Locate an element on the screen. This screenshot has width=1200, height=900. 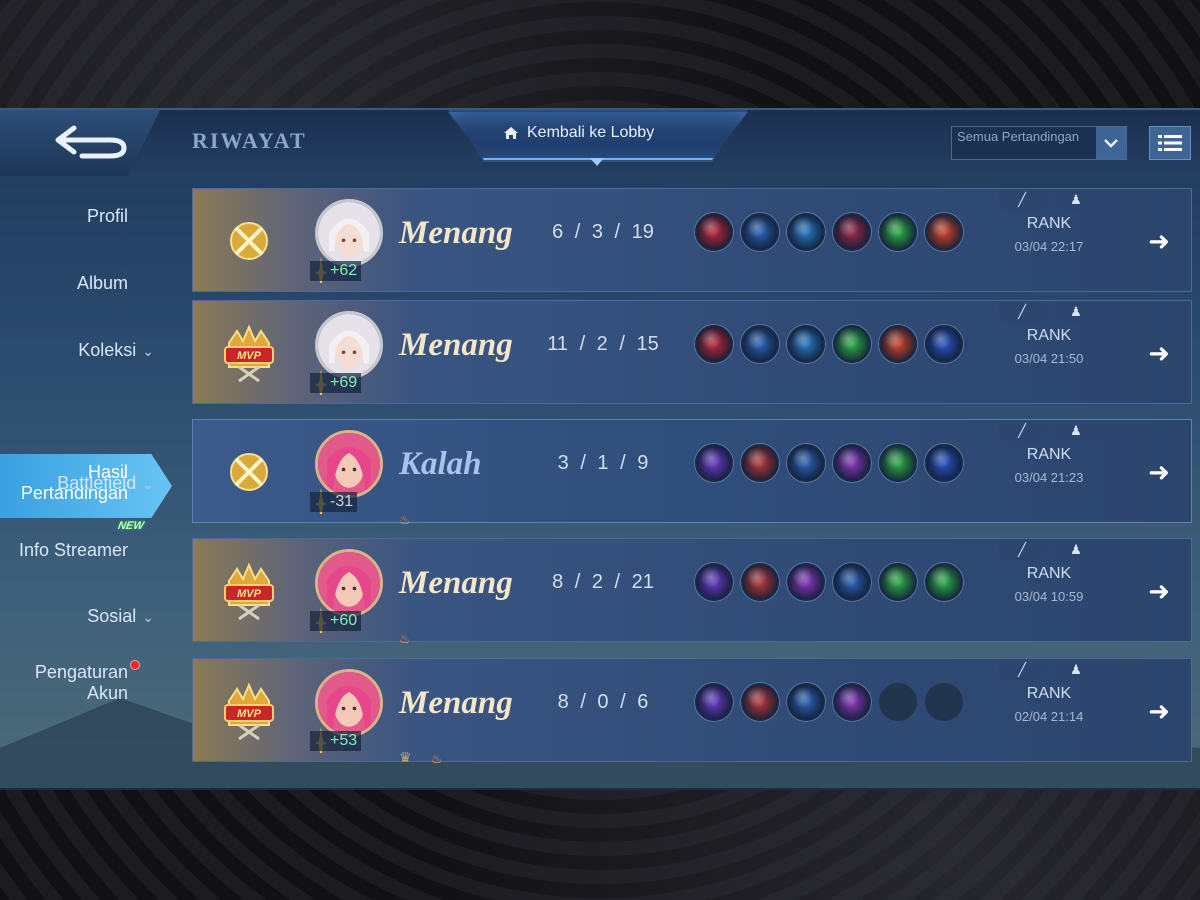
sidebar-item-sosial: Sosial ⌄ is located at coordinates (120, 617).